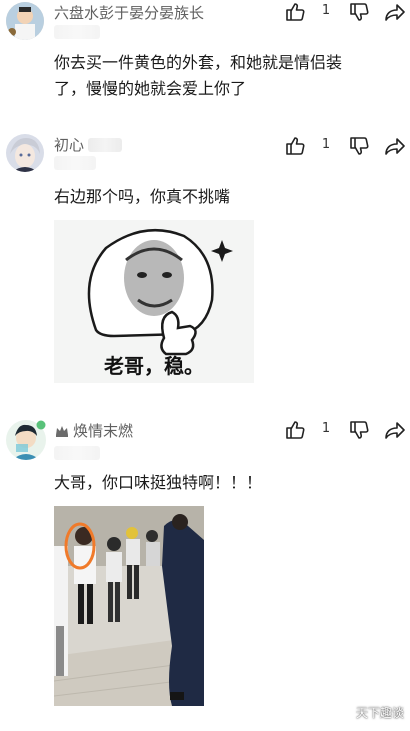  Describe the element at coordinates (150, 88) in the screenshot. I see `comment-text-line: 了，慢慢的她就会爱上你了` at that location.